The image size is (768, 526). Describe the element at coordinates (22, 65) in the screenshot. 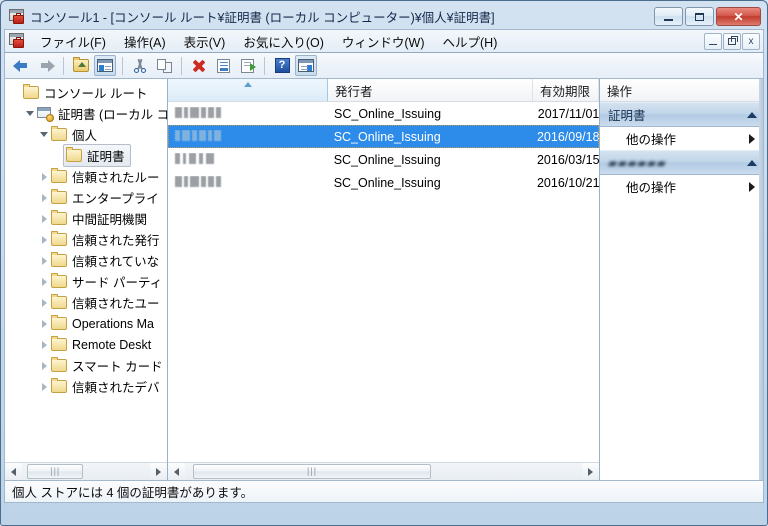

I see `back-button` at that location.